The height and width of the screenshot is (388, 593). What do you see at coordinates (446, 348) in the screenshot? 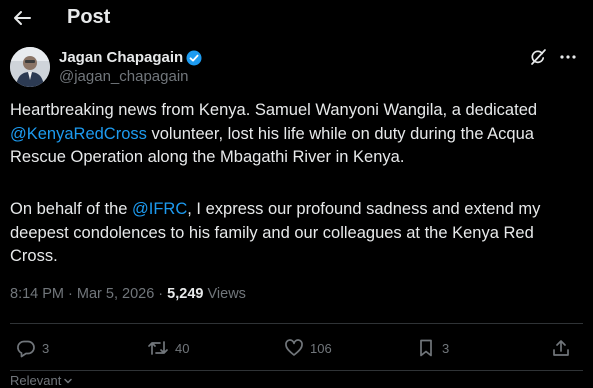
I see `bookmark-count: 3` at bounding box center [446, 348].